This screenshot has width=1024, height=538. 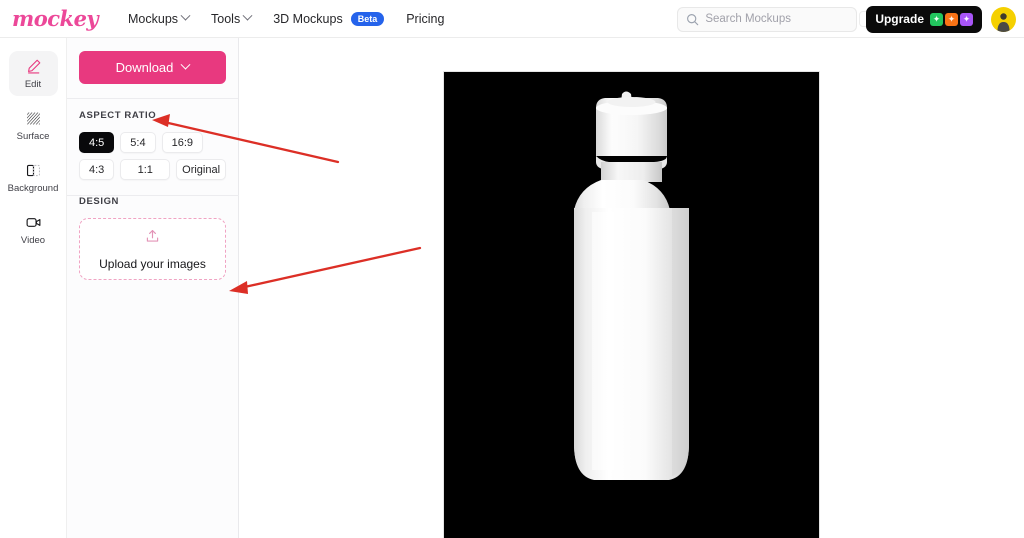 I want to click on hatch-pattern-icon, so click(x=33, y=119).